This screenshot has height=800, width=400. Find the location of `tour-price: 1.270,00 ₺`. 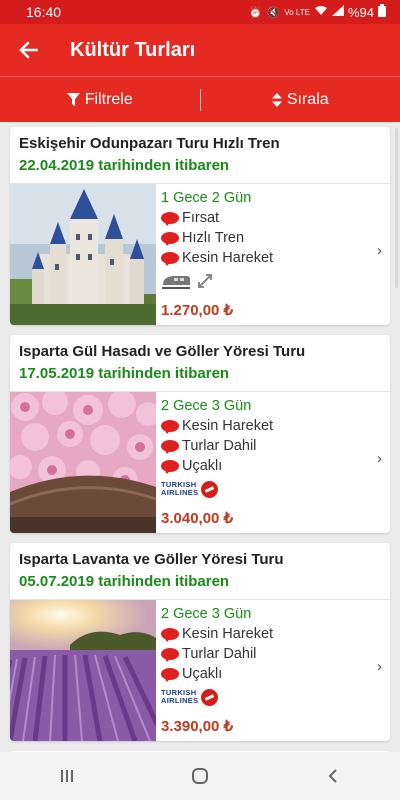

tour-price: 1.270,00 ₺ is located at coordinates (197, 310).